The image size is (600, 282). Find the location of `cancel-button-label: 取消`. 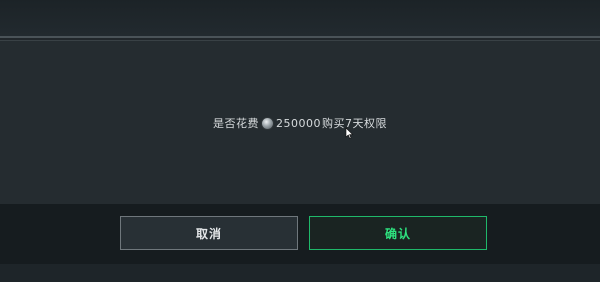

cancel-button-label: 取消 is located at coordinates (208, 233).